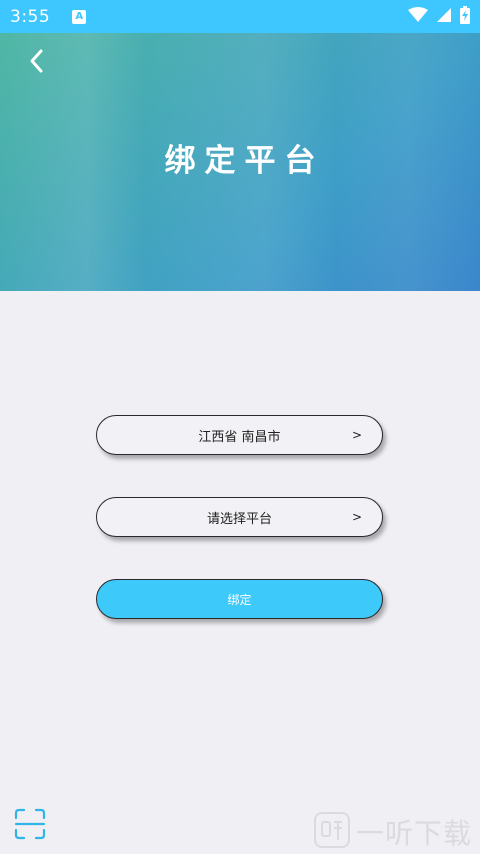 This screenshot has width=480, height=854. I want to click on status-time: 3:55, so click(30, 16).